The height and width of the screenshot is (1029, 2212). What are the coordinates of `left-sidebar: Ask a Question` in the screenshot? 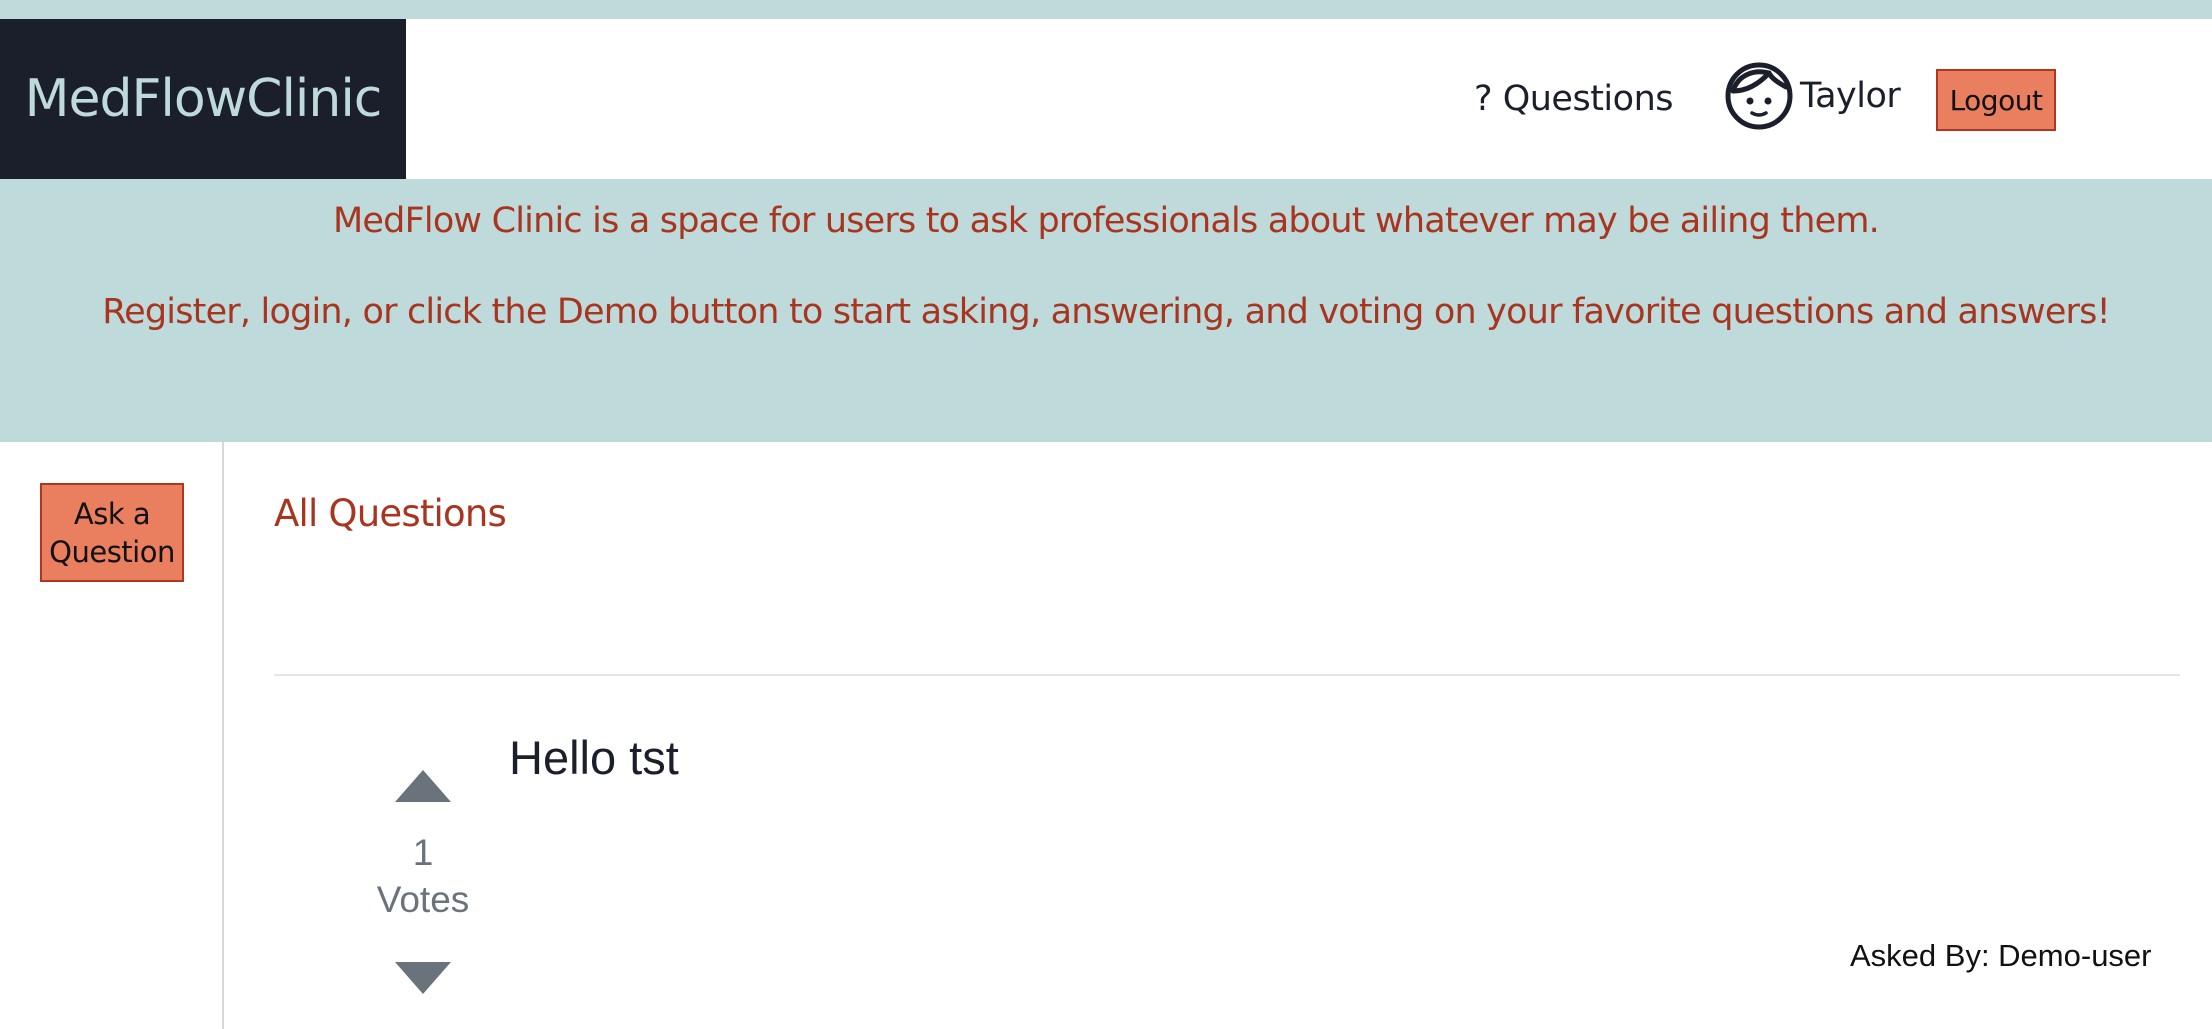 It's located at (112, 735).